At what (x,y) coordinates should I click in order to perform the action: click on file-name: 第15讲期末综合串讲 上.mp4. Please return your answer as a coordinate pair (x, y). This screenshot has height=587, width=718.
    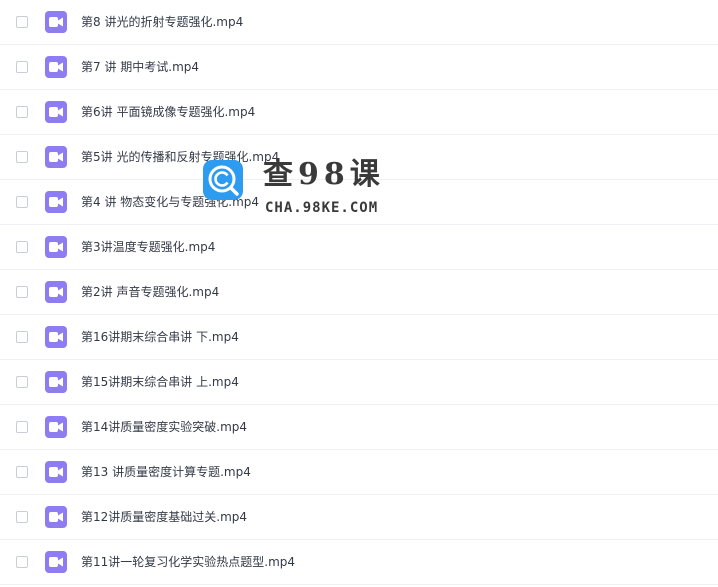
    Looking at the image, I should click on (160, 382).